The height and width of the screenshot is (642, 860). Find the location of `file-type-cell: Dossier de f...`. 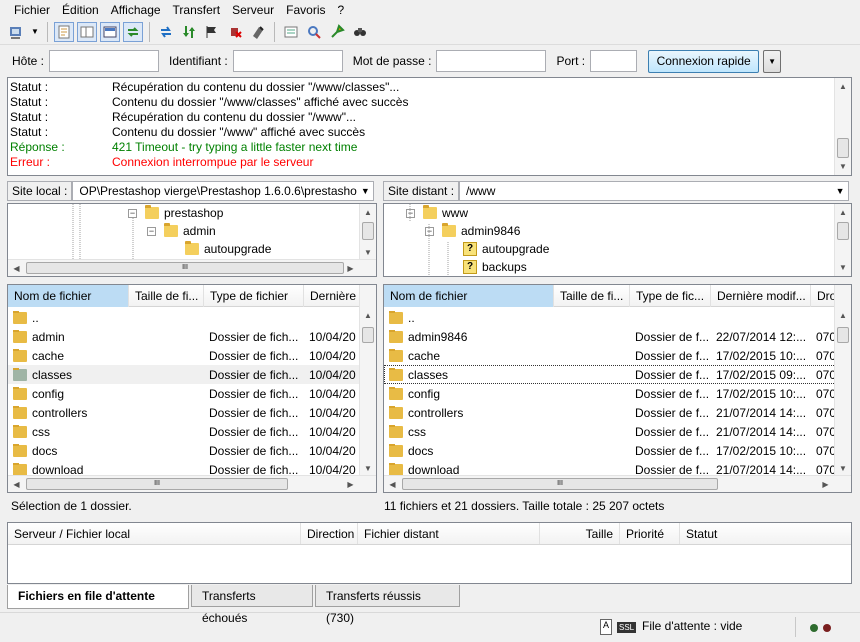

file-type-cell: Dossier de f... is located at coordinates (672, 412).